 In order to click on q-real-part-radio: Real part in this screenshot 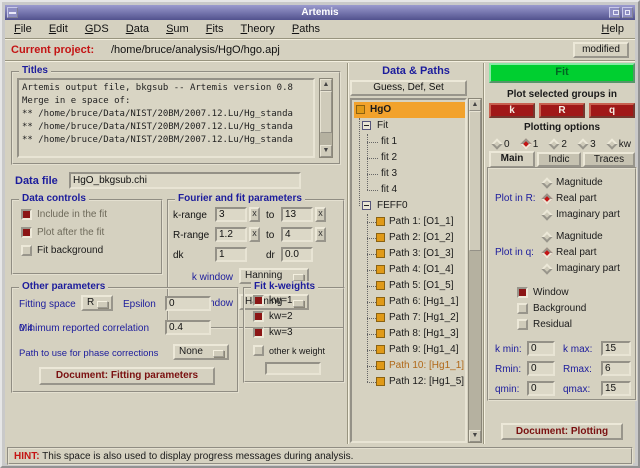, I will do `click(569, 252)`.